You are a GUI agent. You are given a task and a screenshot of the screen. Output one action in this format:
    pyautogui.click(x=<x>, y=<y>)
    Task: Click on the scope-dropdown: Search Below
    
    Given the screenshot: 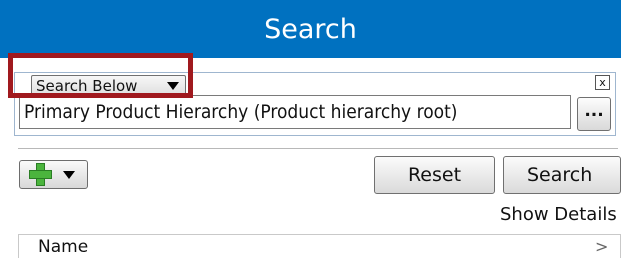 What is the action you would take?
    pyautogui.click(x=108, y=86)
    